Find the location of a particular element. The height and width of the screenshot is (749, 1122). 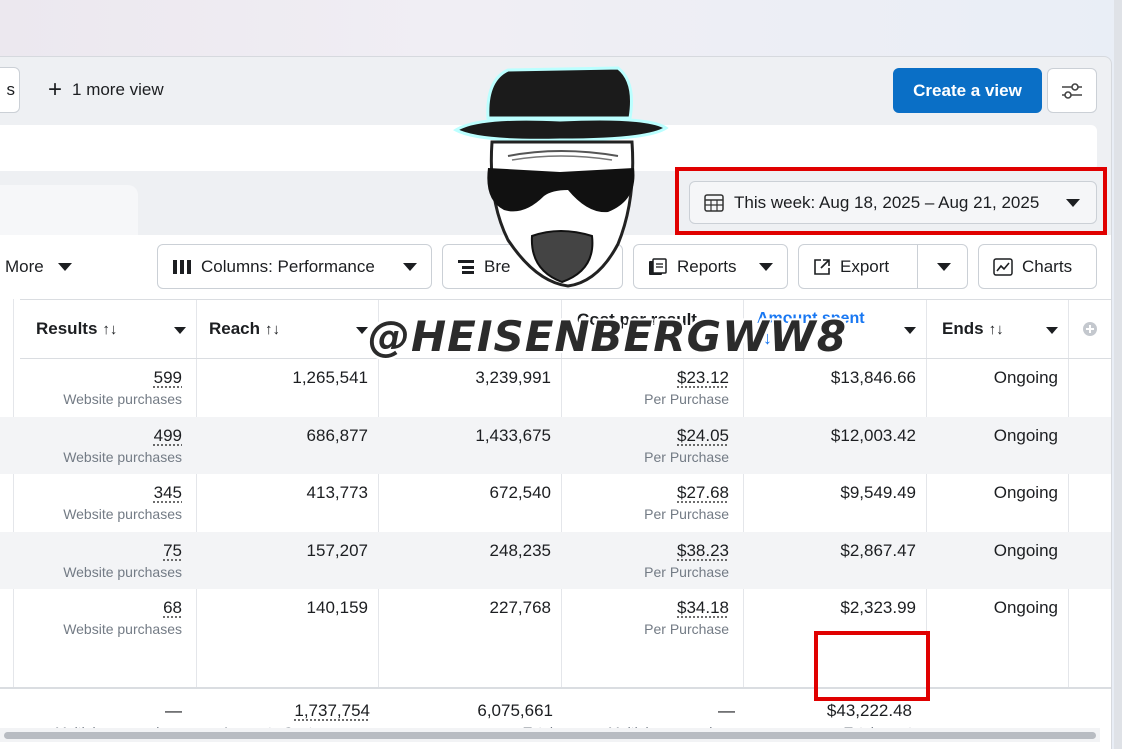

spent-value: $2,867.47 is located at coordinates (878, 550).